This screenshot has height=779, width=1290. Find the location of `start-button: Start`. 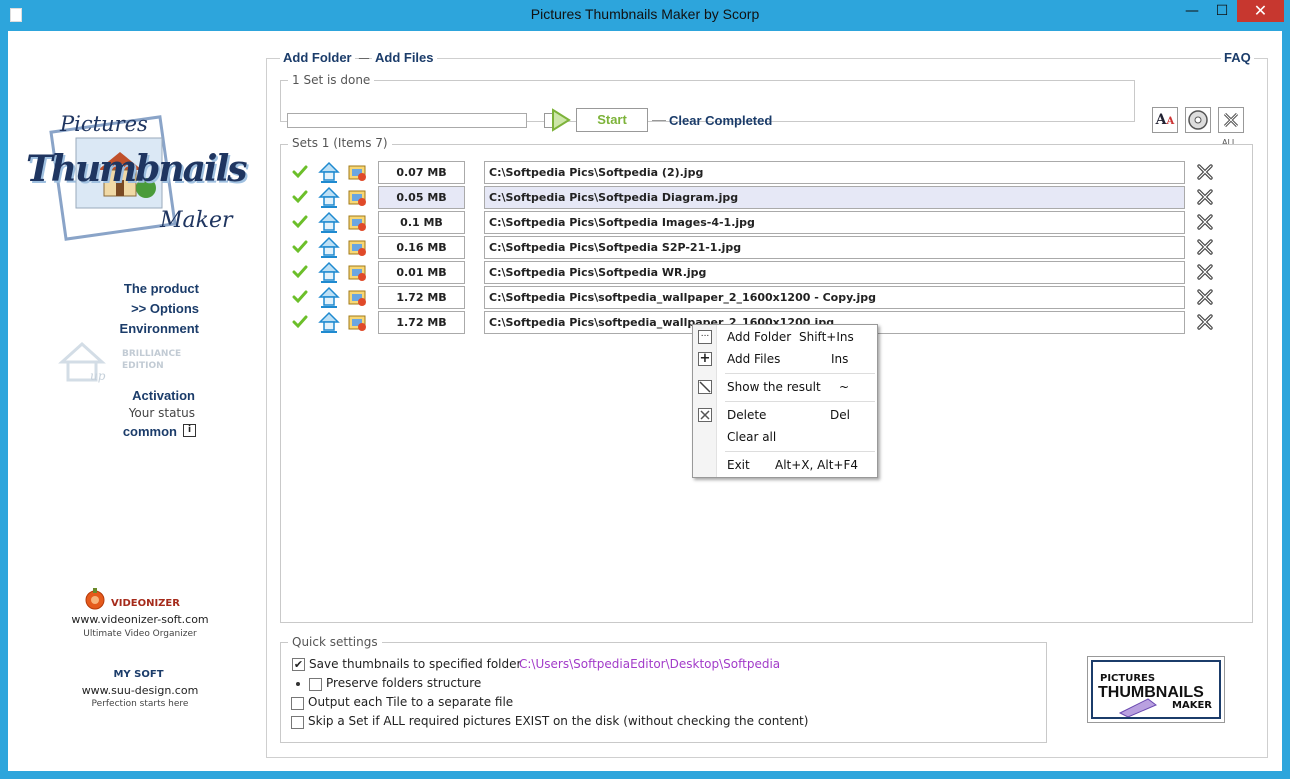

start-button: Start is located at coordinates (612, 120).